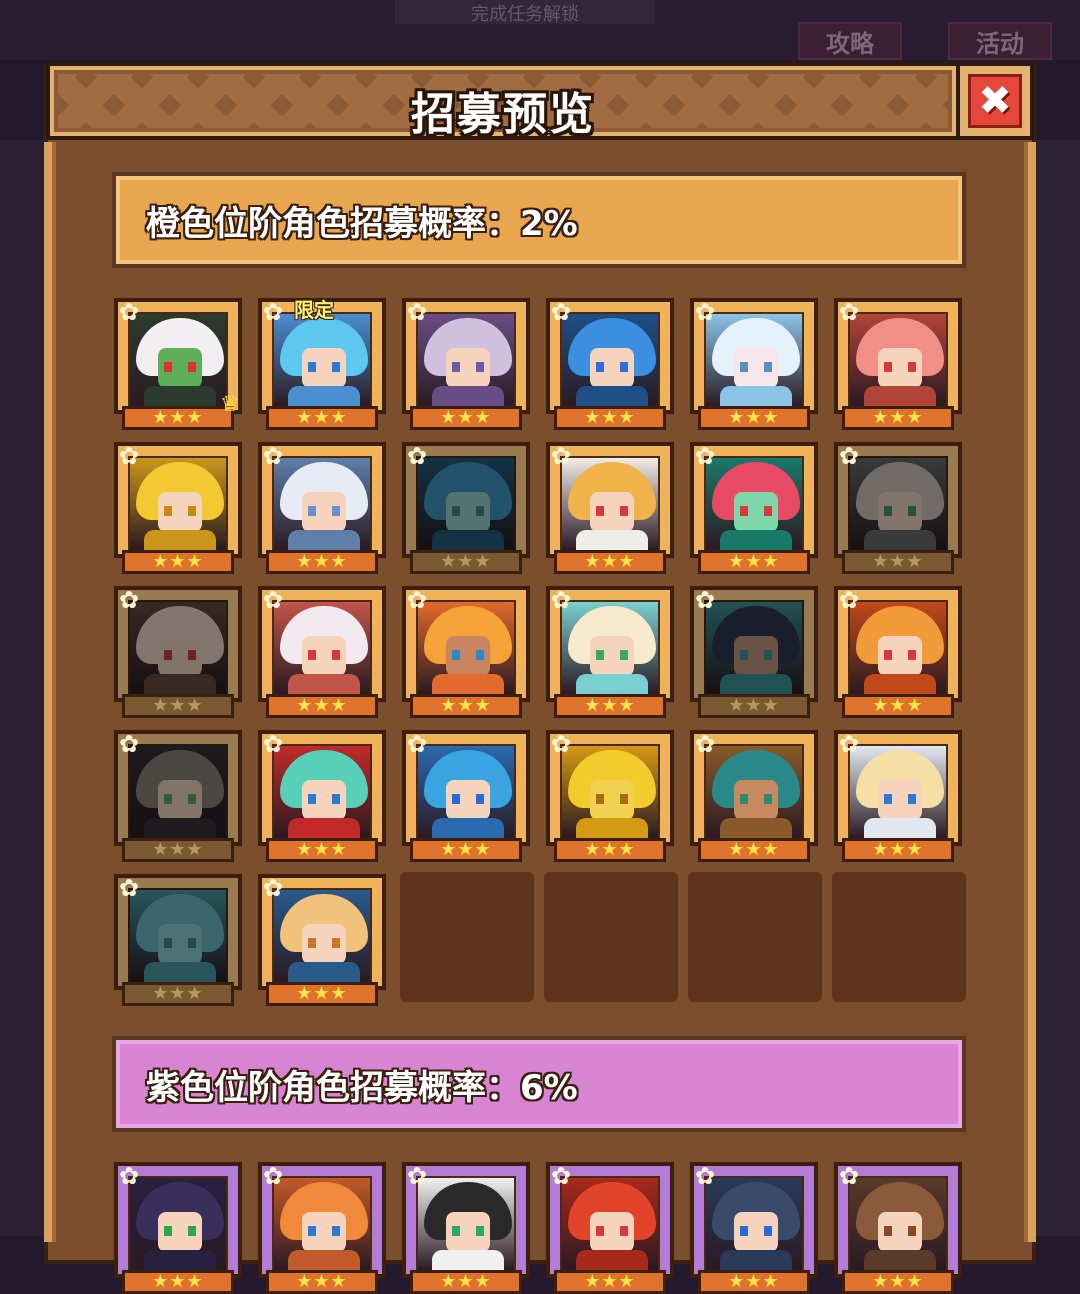  Describe the element at coordinates (314, 310) in the screenshot. I see `limited-badge: 限定` at that location.